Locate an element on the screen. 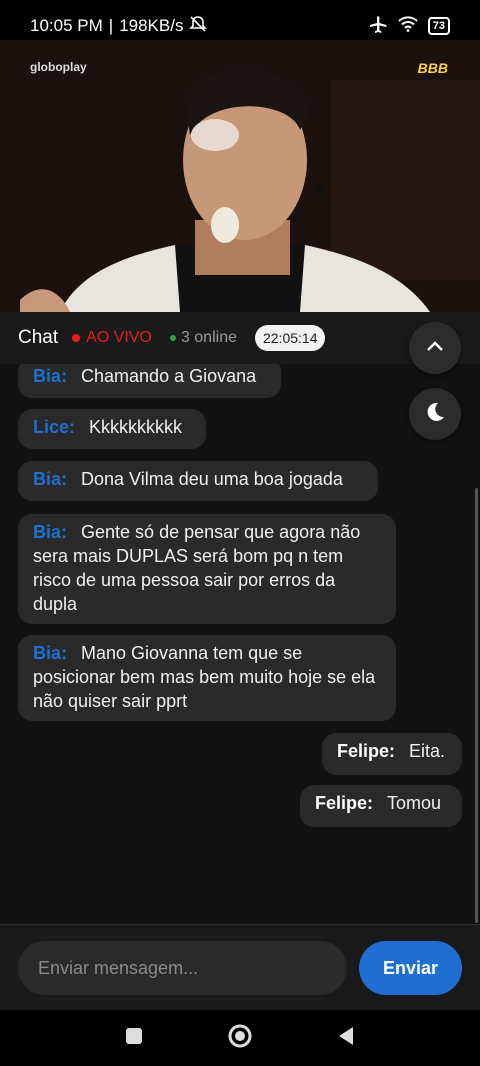 The image size is (480, 1066). chat-message: Bia: Dona Vilma deu uma boa jogada is located at coordinates (198, 481).